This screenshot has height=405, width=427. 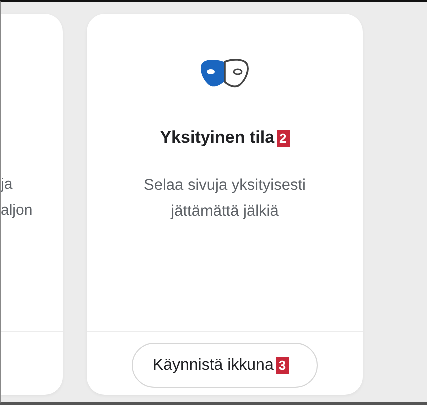 What do you see at coordinates (283, 365) in the screenshot?
I see `number-badge: 3` at bounding box center [283, 365].